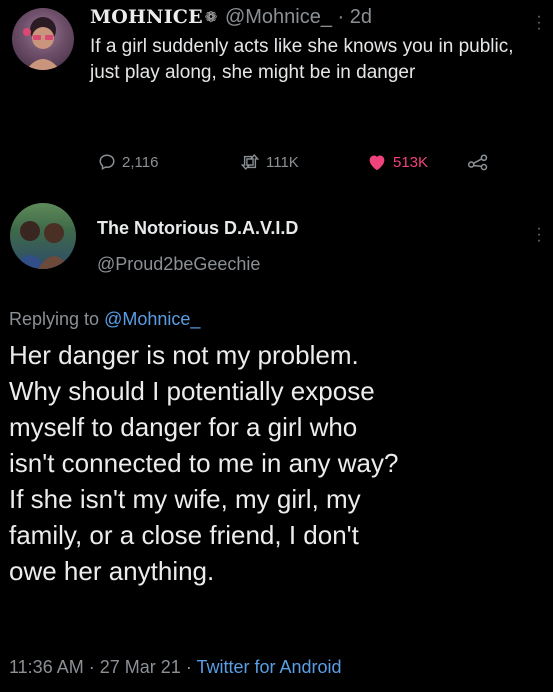 The height and width of the screenshot is (692, 553). I want to click on tweet-client-link: Twitter for Android, so click(269, 667).